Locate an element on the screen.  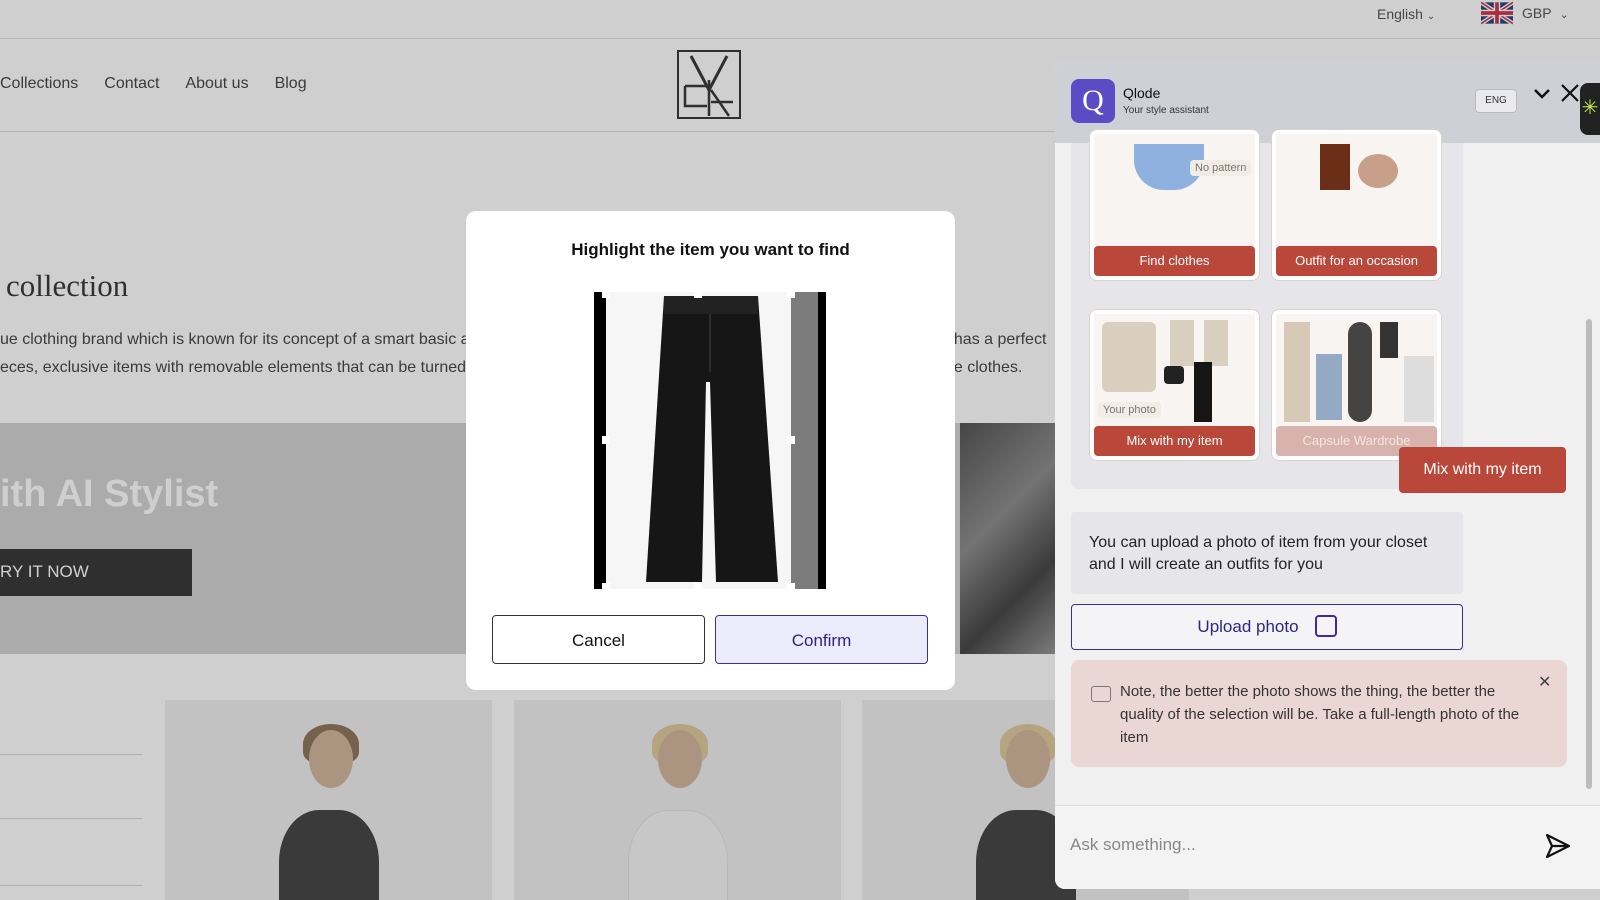
upload-photo-button: Upload photo is located at coordinates (1267, 627).